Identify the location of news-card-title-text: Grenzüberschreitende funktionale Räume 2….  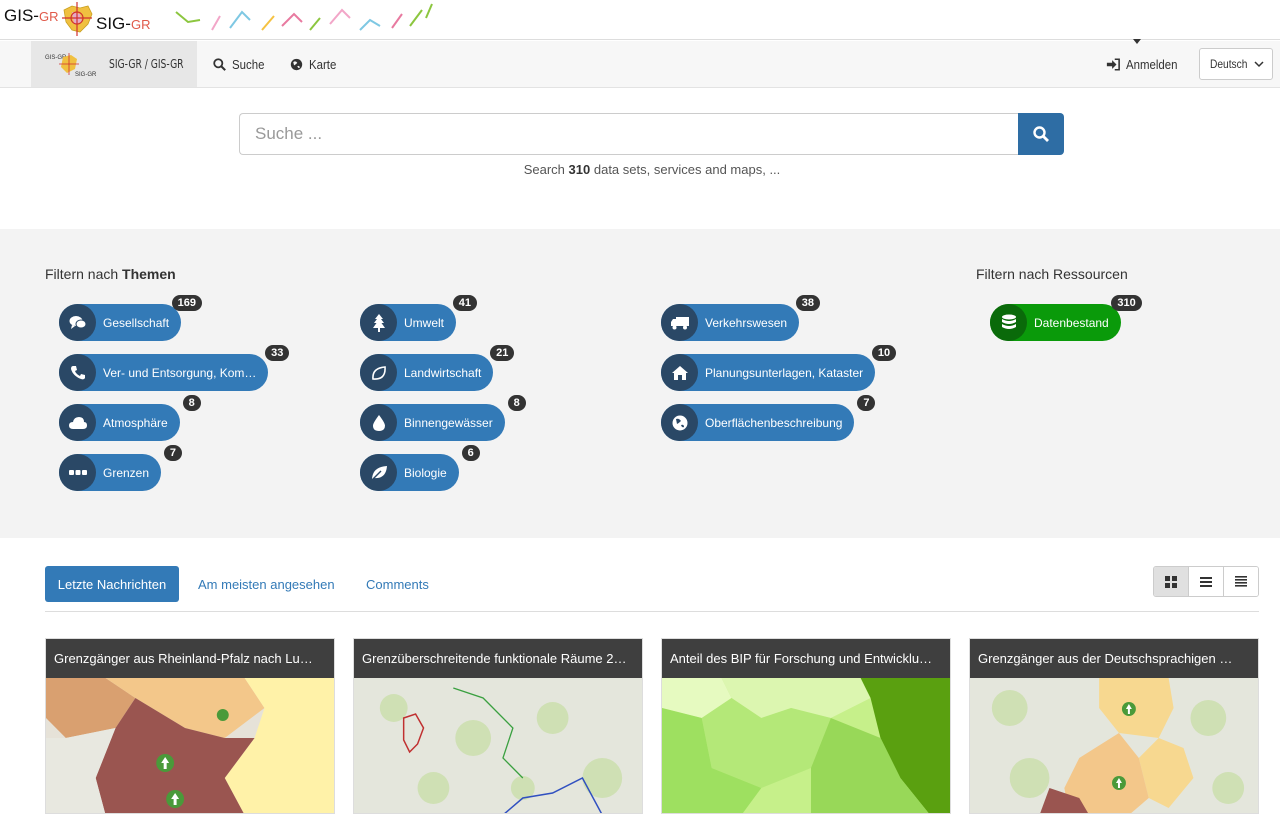
(494, 658).